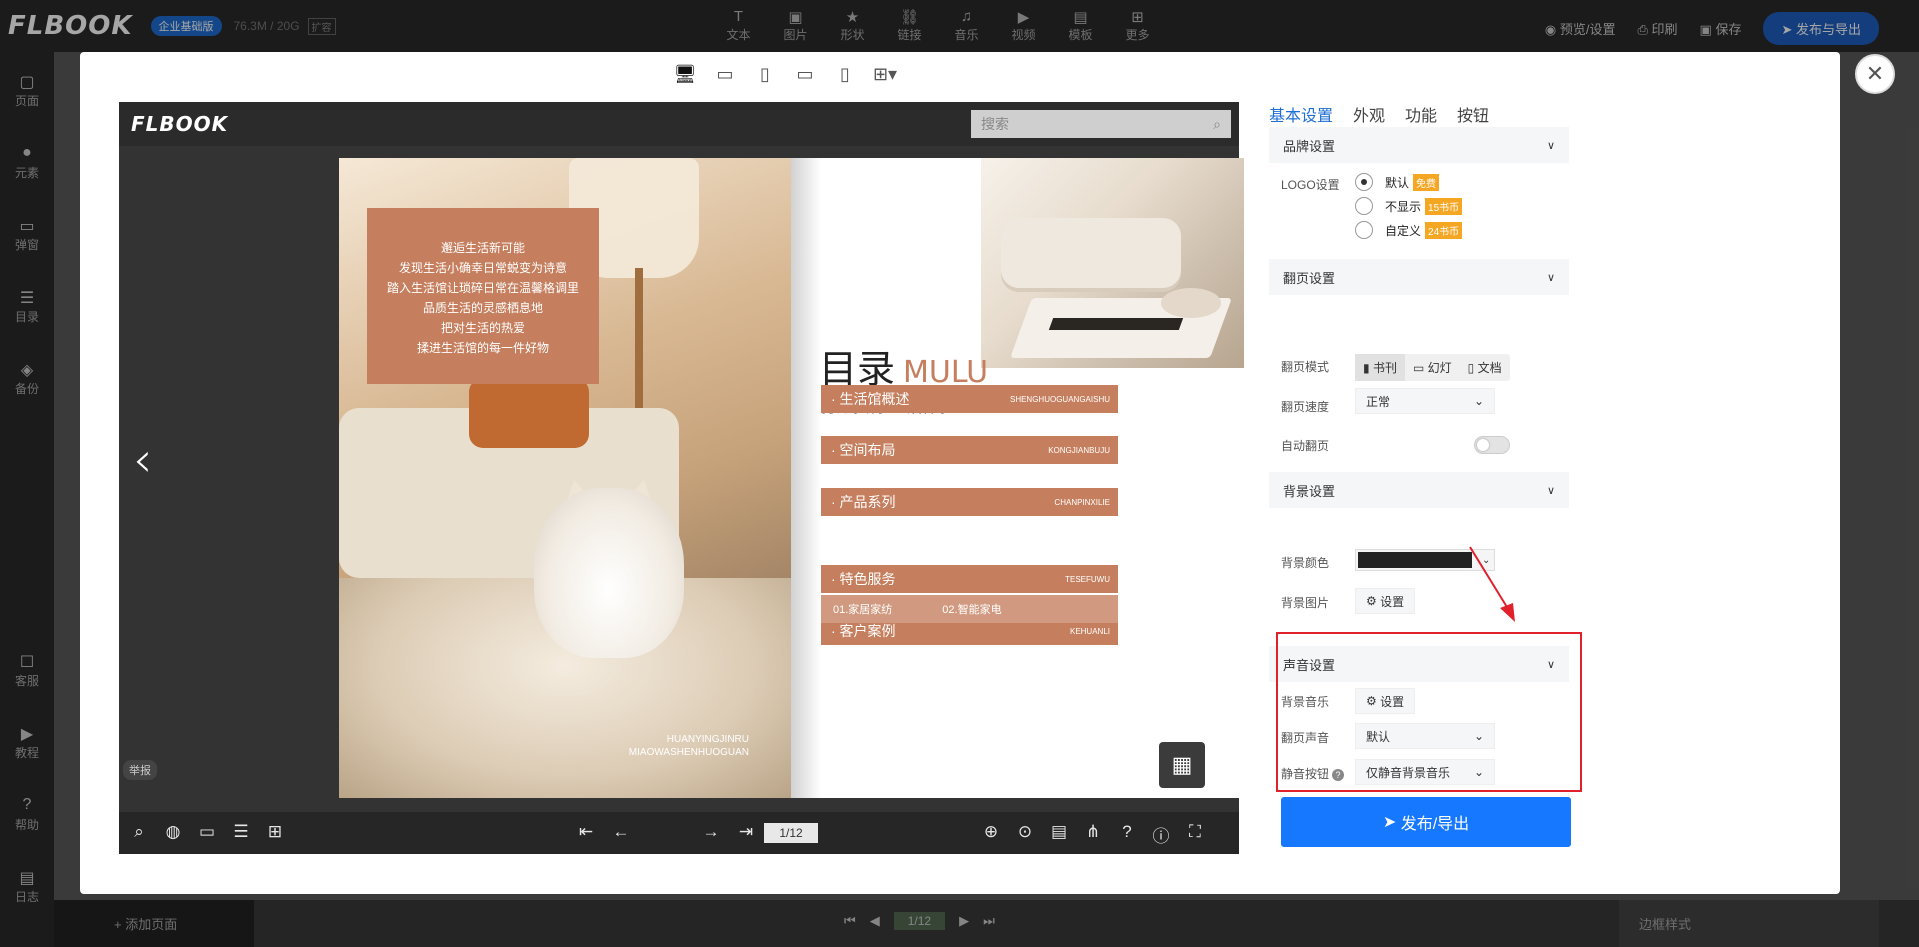 The width and height of the screenshot is (1919, 947). I want to click on close-icon: ✕, so click(1875, 73).